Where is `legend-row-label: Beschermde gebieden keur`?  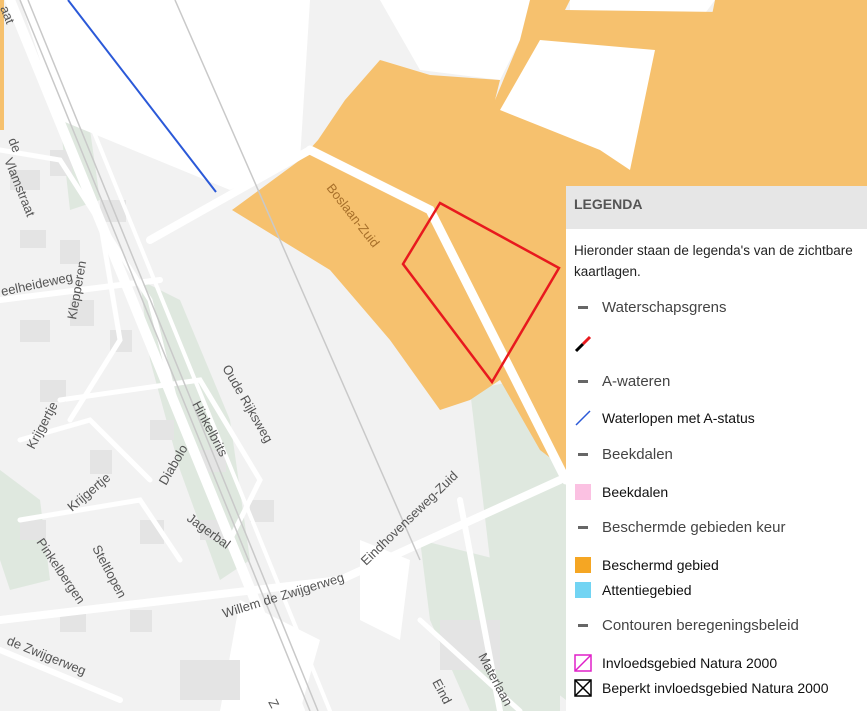
legend-row-label: Beschermde gebieden keur is located at coordinates (694, 527).